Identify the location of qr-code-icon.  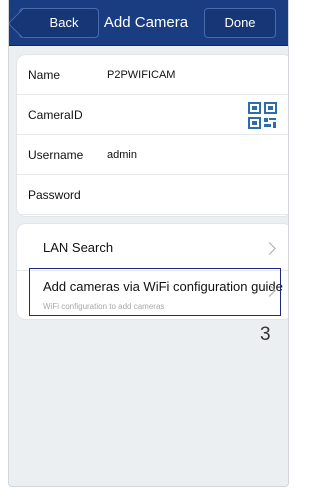
(262, 115).